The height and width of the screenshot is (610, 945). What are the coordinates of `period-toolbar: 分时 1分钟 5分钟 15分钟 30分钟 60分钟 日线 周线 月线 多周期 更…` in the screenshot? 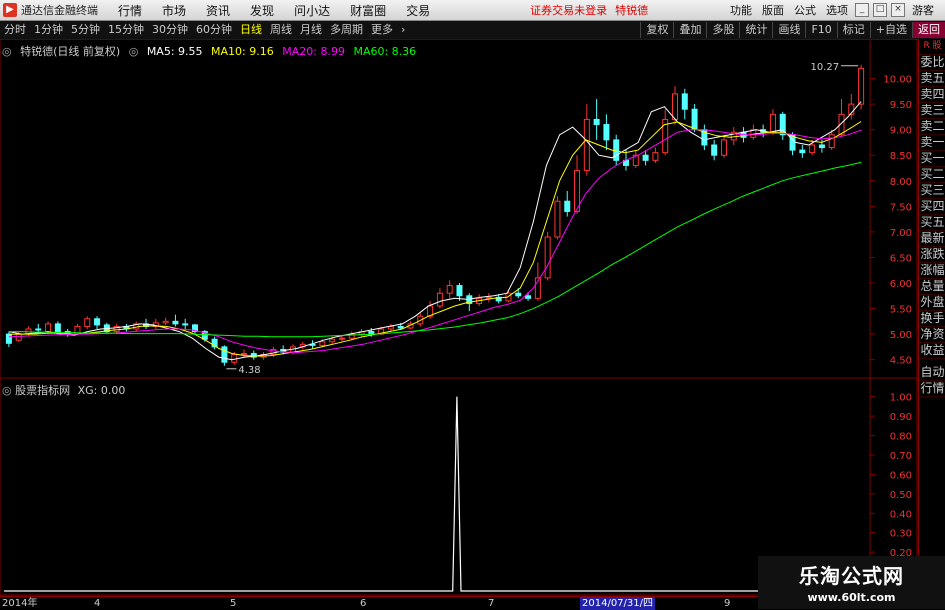 It's located at (472, 30).